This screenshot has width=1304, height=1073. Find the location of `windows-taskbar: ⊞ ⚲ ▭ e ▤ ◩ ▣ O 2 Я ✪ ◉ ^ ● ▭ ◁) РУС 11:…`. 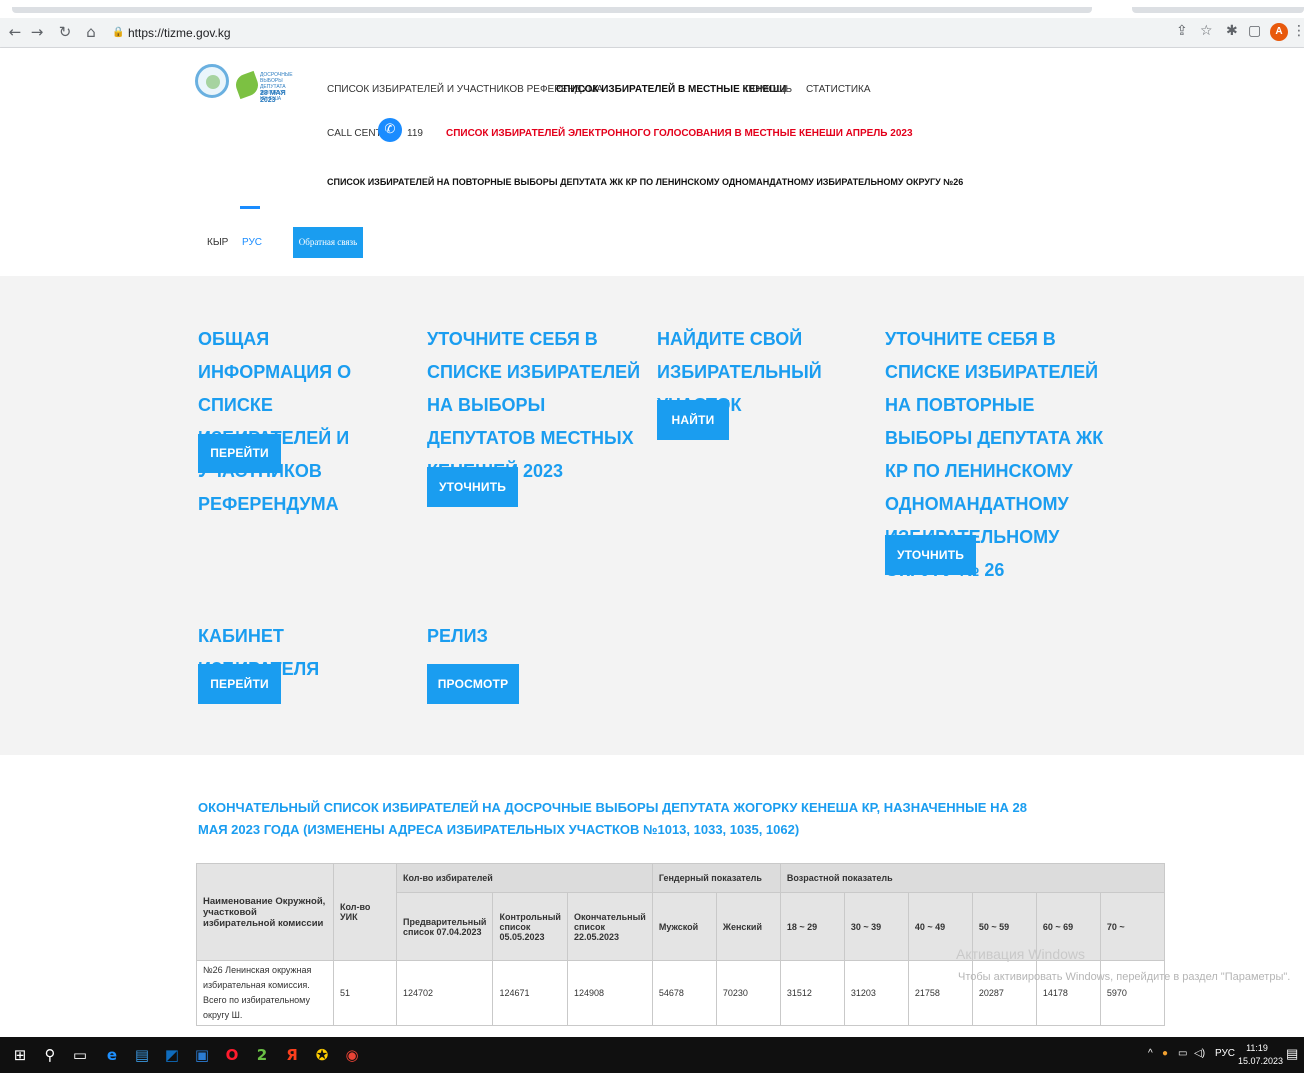

windows-taskbar: ⊞ ⚲ ▭ e ▤ ◩ ▣ O 2 Я ✪ ◉ ^ ● ▭ ◁) РУС 11:… is located at coordinates (652, 1055).